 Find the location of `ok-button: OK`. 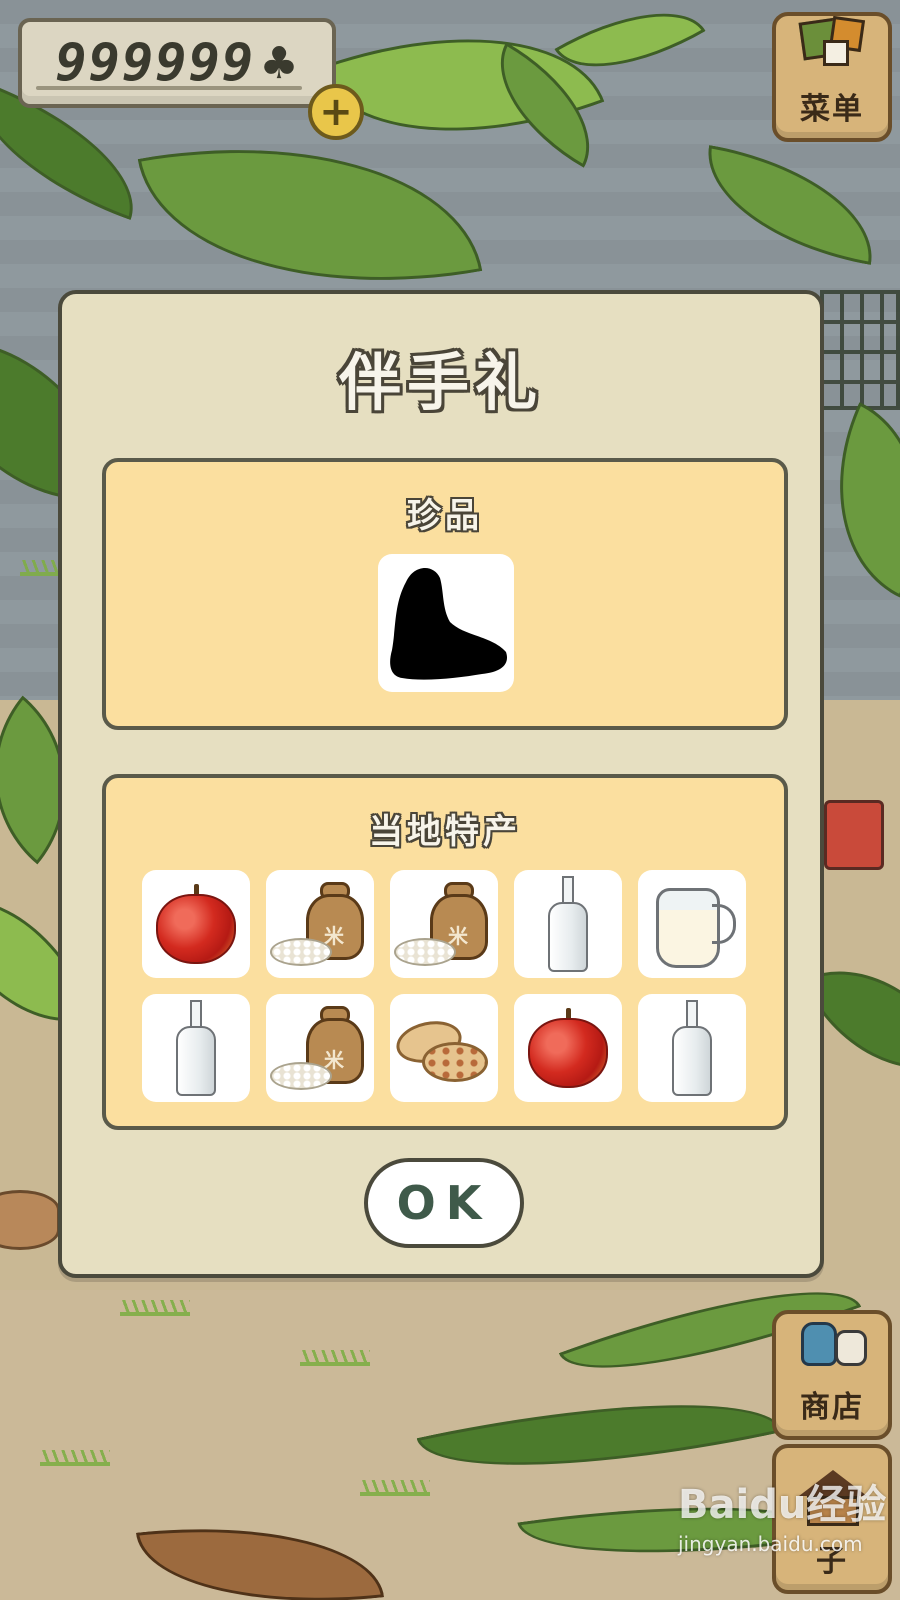

ok-button: OK is located at coordinates (444, 1203).